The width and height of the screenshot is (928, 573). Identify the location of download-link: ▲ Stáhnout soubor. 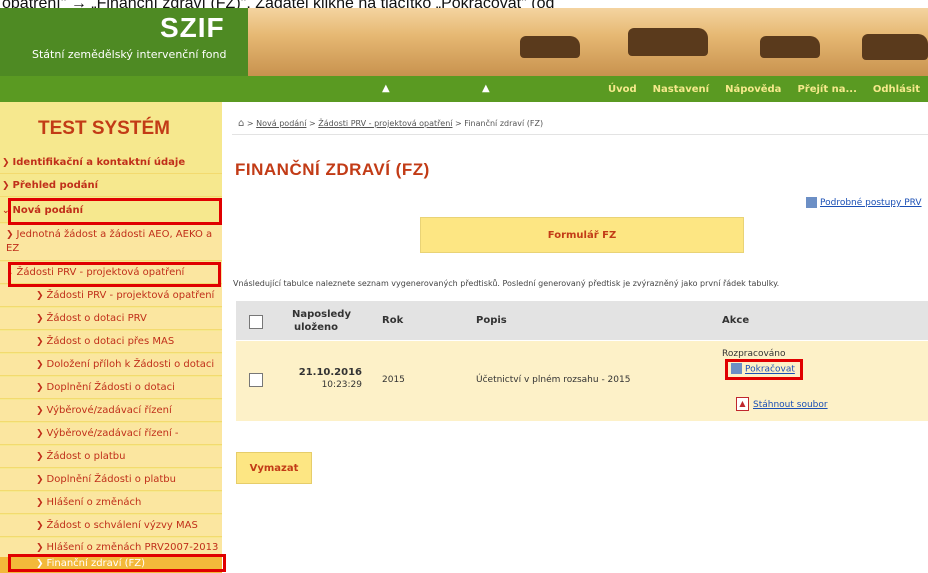
(782, 404).